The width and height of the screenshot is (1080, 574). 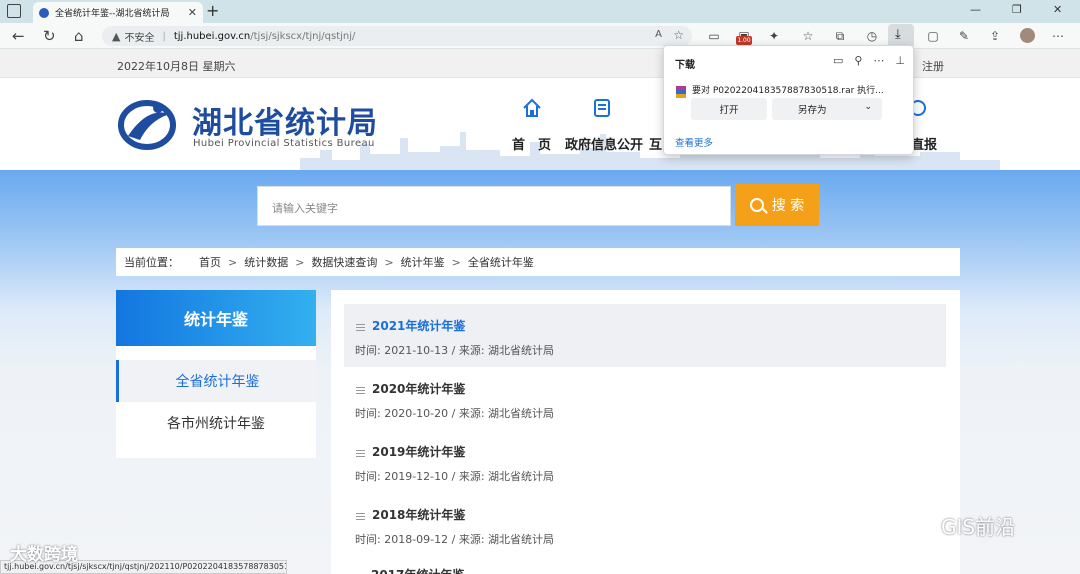 I want to click on nav-home: 首 页, so click(x=531, y=143).